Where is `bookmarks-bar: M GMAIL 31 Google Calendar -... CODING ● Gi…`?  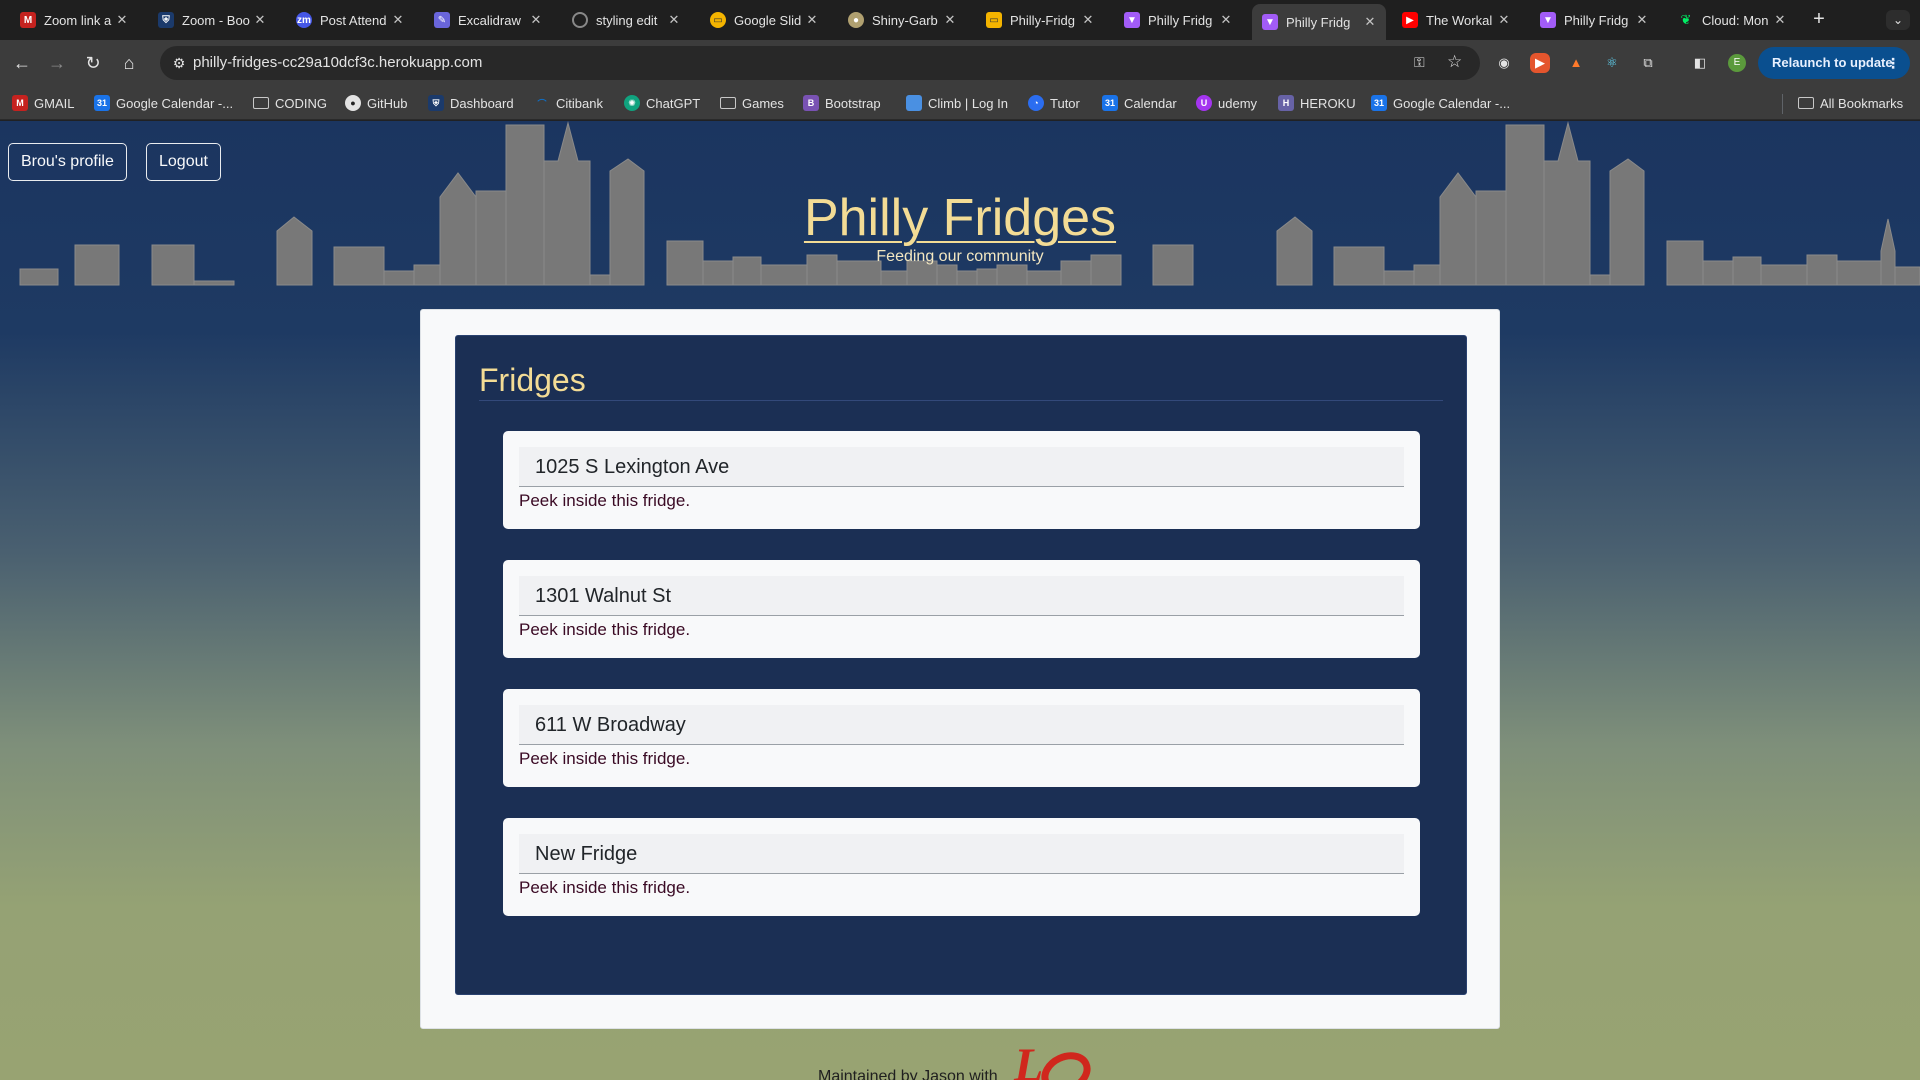
bookmarks-bar: M GMAIL 31 Google Calendar -... CODING ● Gi… is located at coordinates (960, 103).